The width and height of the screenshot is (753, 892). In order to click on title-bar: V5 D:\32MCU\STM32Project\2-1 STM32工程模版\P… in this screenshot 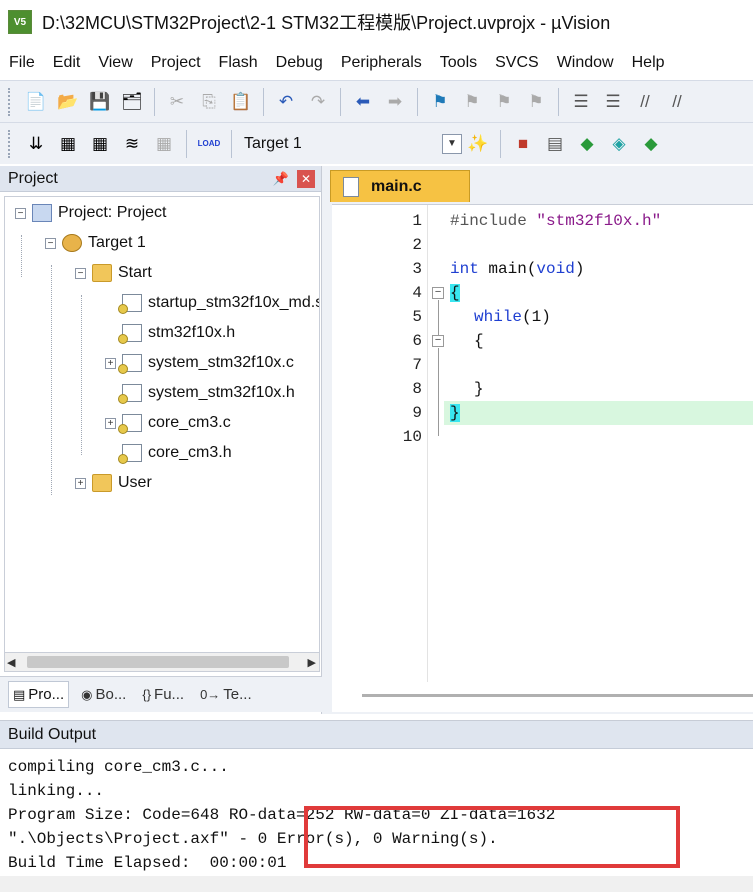, I will do `click(376, 22)`.